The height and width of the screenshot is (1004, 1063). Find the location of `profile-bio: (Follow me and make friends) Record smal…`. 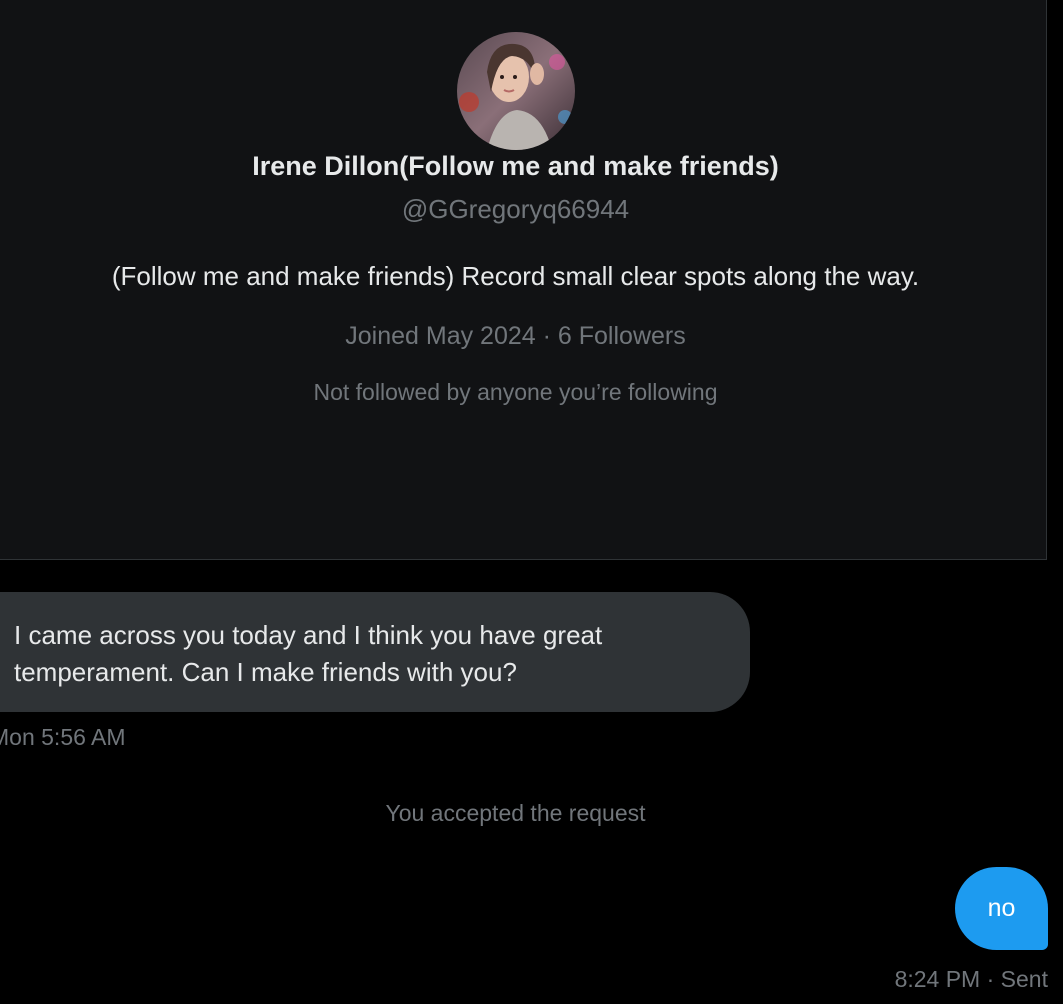

profile-bio: (Follow me and make friends) Record smal… is located at coordinates (515, 276).